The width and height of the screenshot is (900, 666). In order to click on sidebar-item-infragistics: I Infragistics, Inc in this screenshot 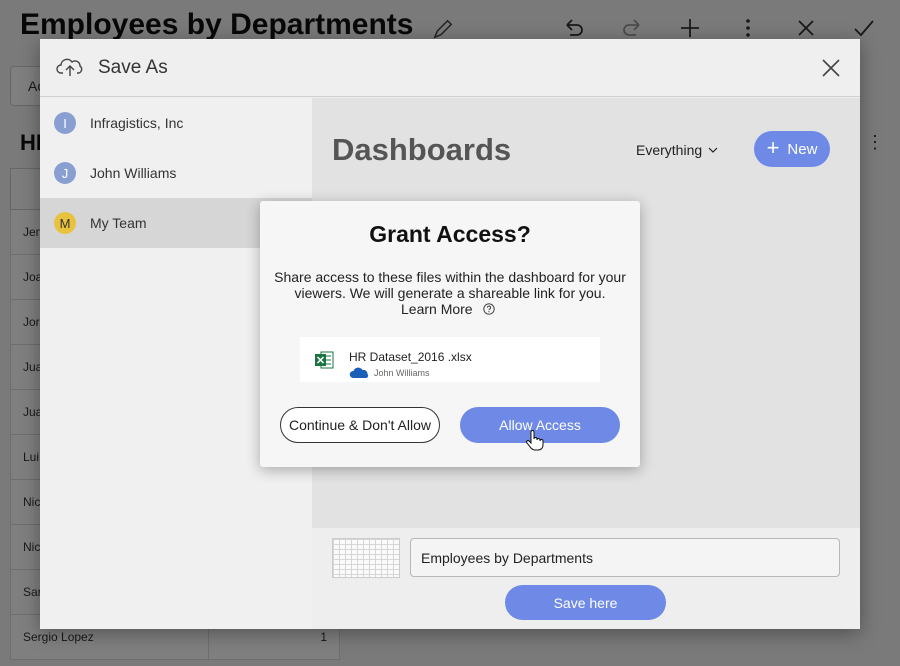, I will do `click(176, 123)`.